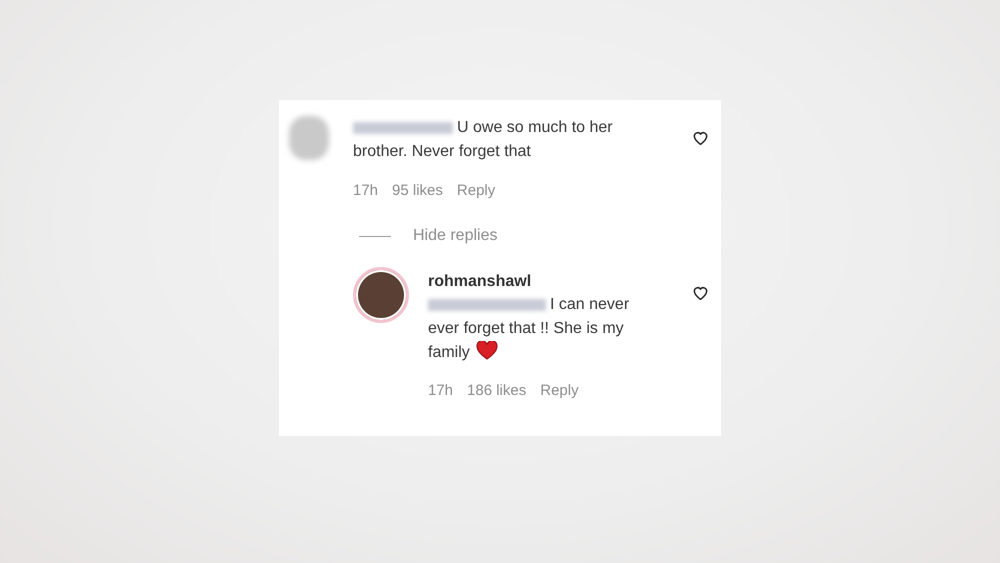 The width and height of the screenshot is (1000, 563). Describe the element at coordinates (560, 282) in the screenshot. I see `username: rohmanshawl` at that location.